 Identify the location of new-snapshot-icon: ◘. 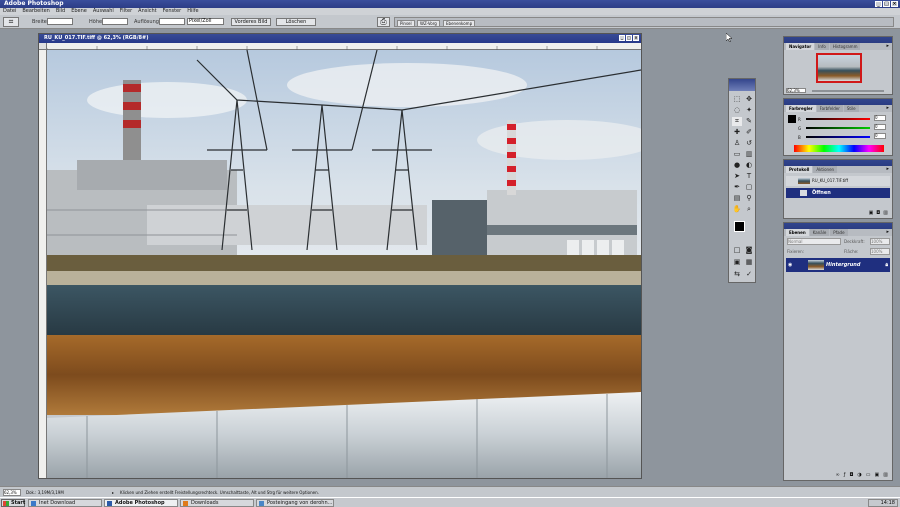
(878, 213).